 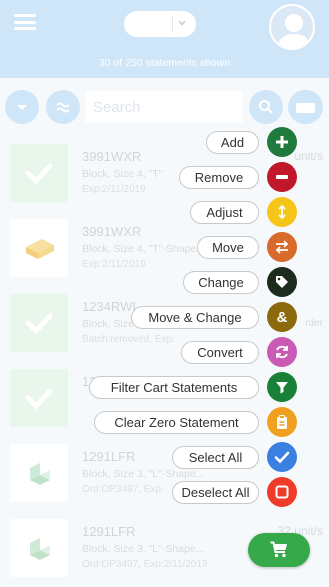 I want to click on thumbnail, so click(x=39, y=548).